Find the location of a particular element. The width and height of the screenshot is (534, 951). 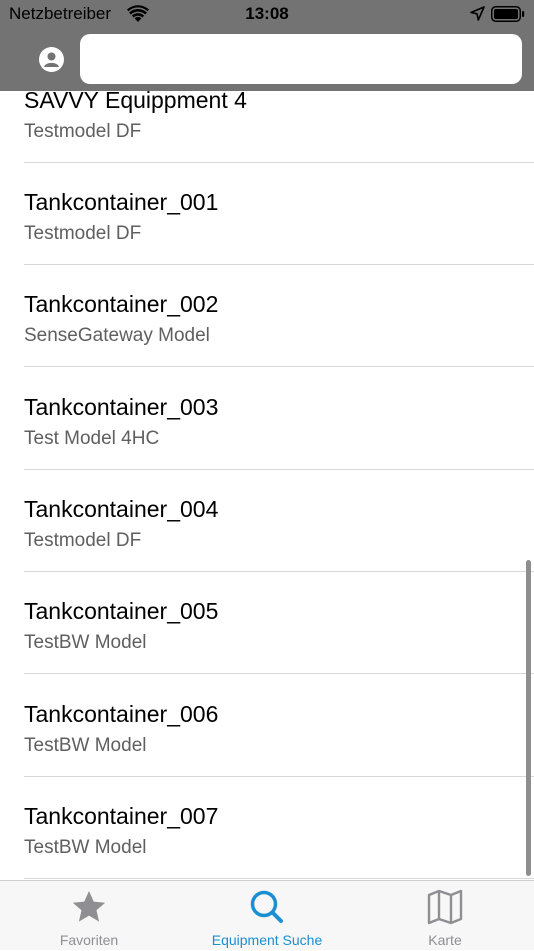

header: Netzbetreiber 13:08 is located at coordinates (267, 45).